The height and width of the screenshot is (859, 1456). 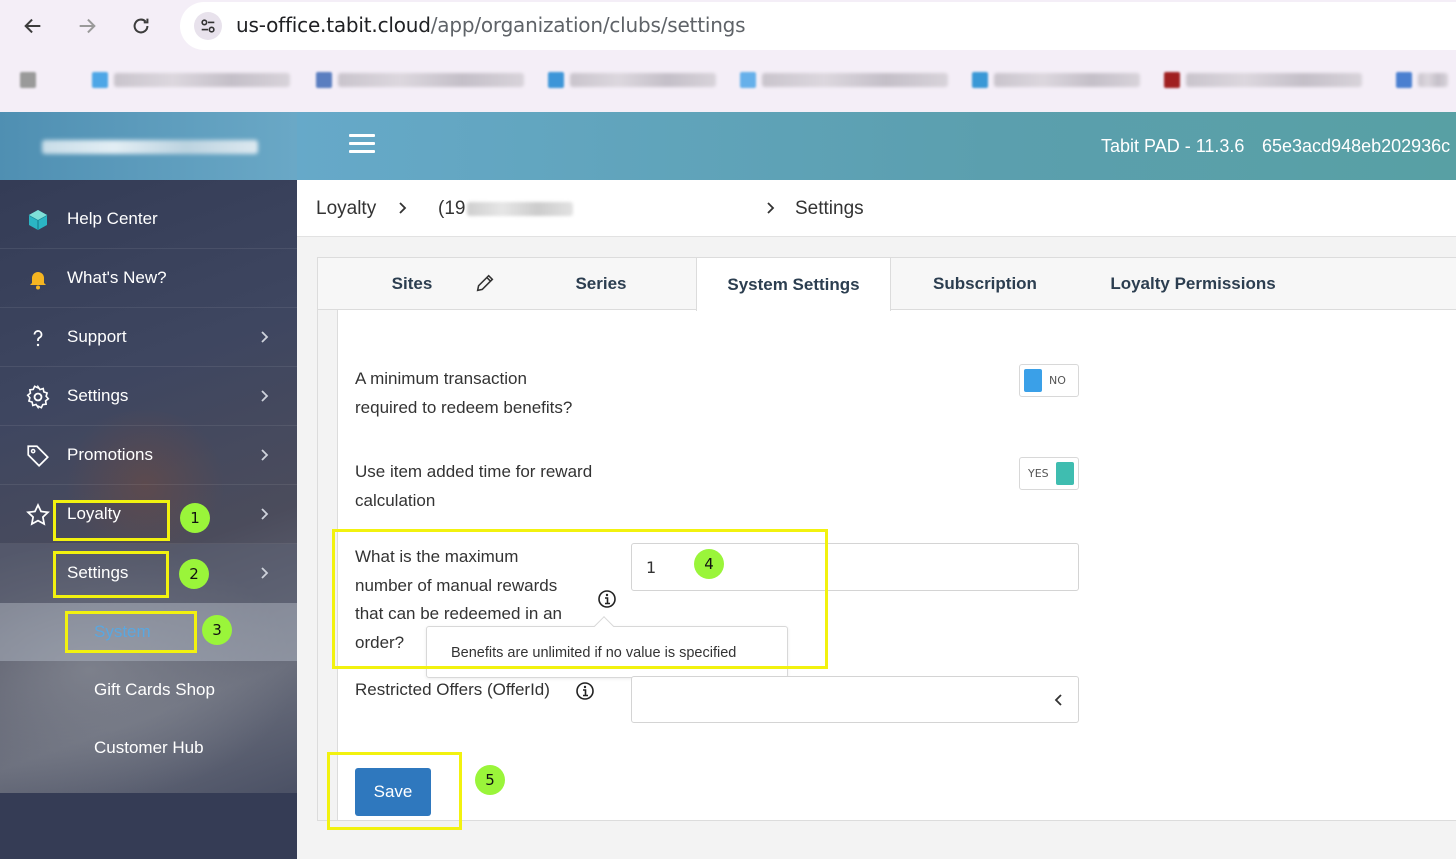 What do you see at coordinates (110, 454) in the screenshot?
I see `sidebar-item-label: Promotions` at bounding box center [110, 454].